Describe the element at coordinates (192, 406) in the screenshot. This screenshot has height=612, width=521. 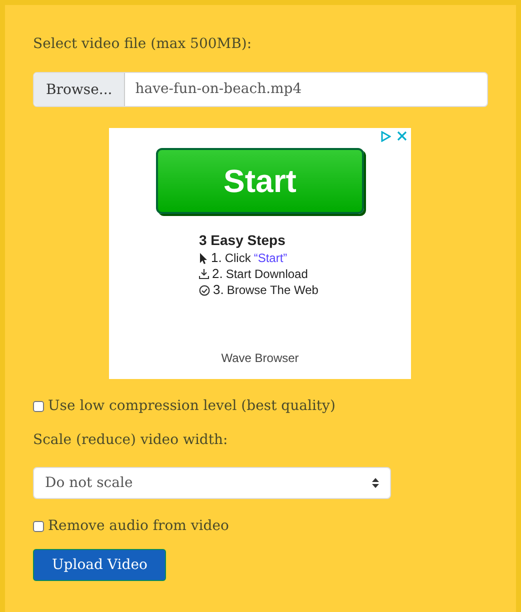
I see `checkbox-label: Use low compression level (best quality)` at that location.